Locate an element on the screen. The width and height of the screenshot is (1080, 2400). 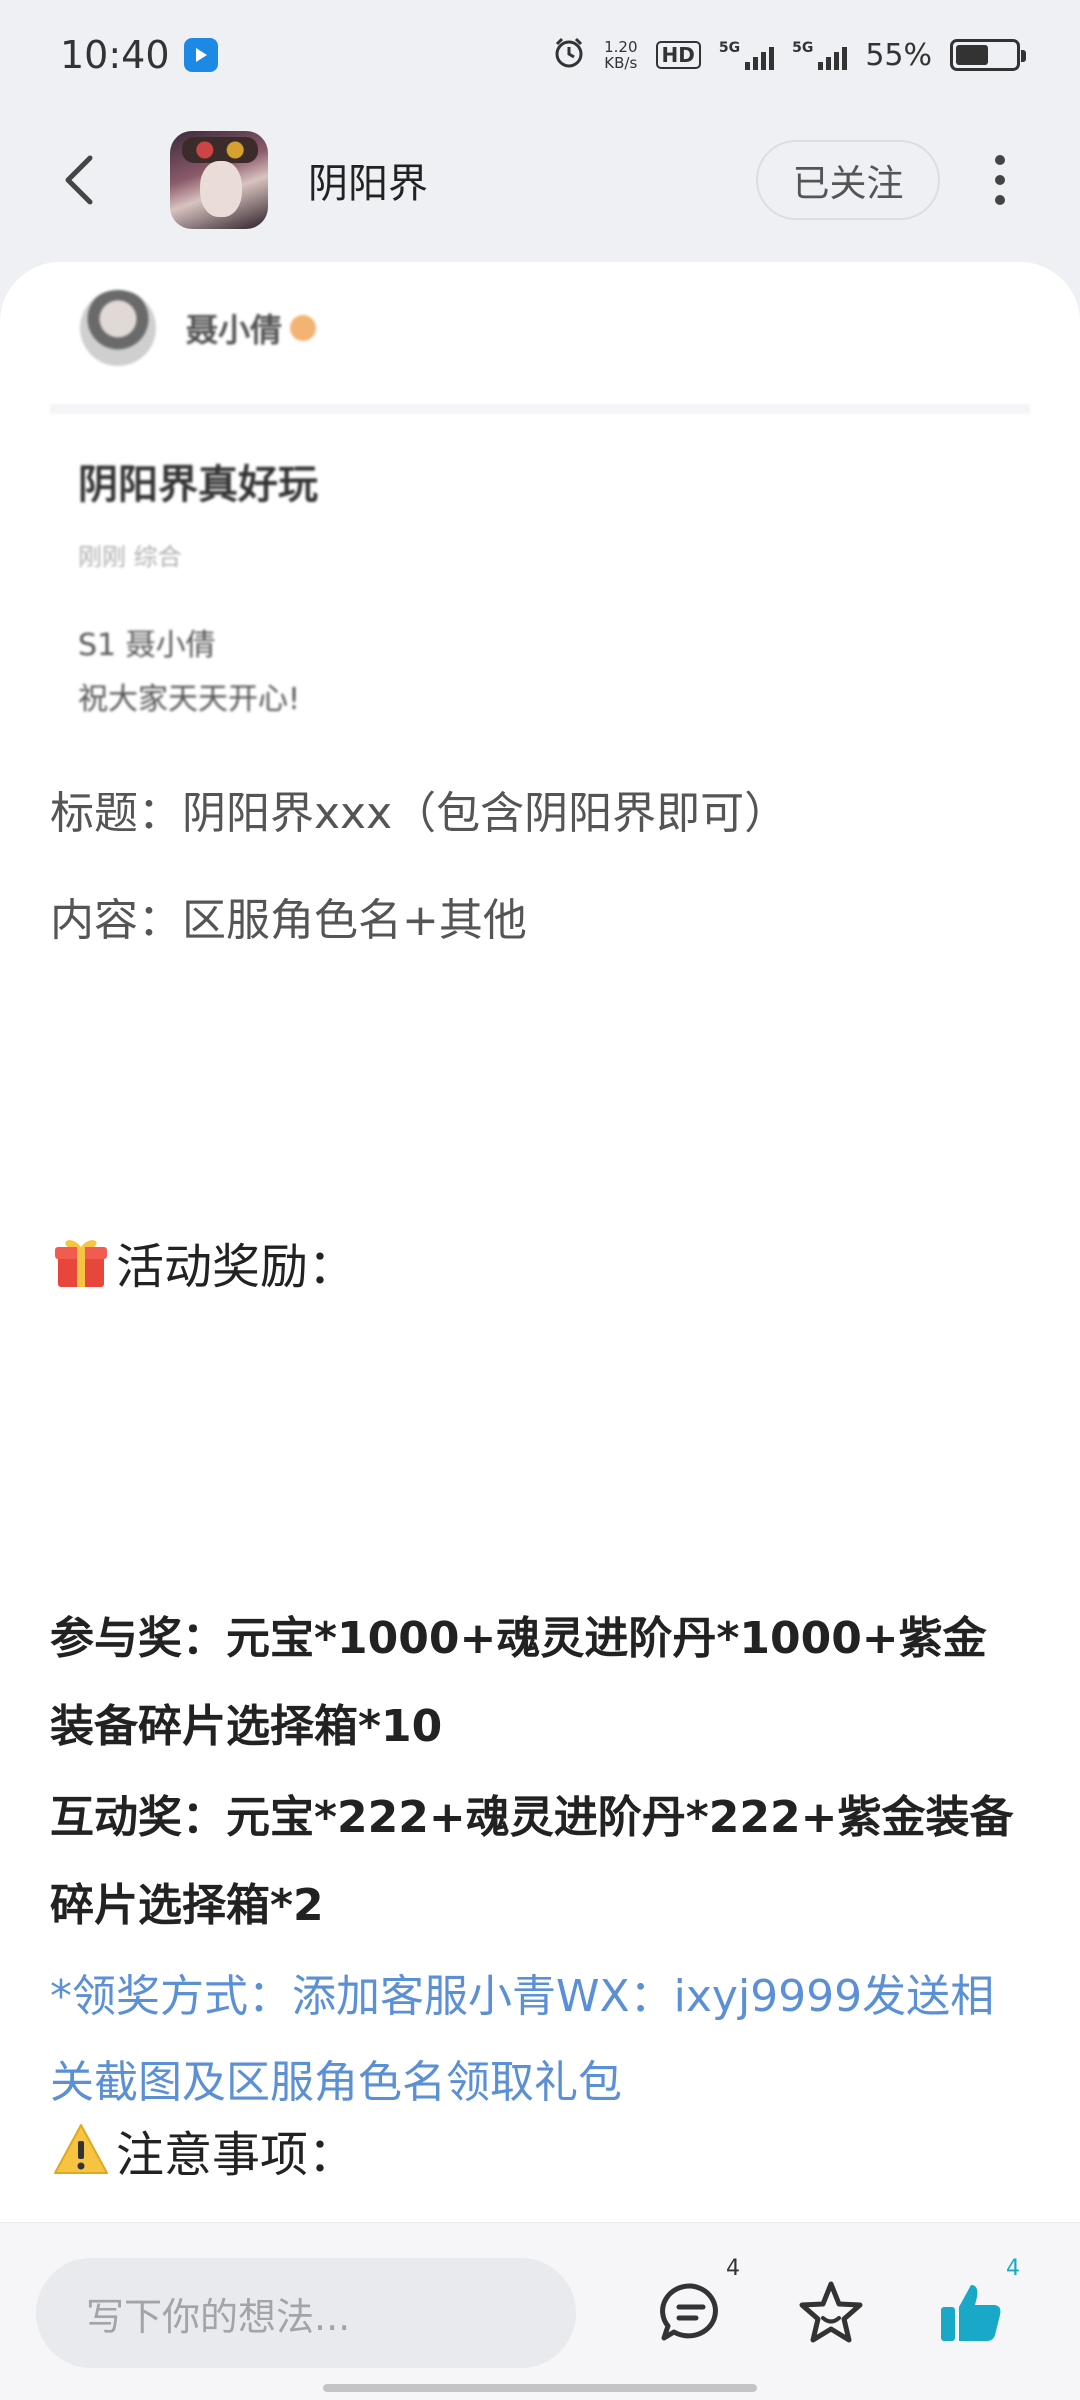
game-avatar is located at coordinates (219, 180).